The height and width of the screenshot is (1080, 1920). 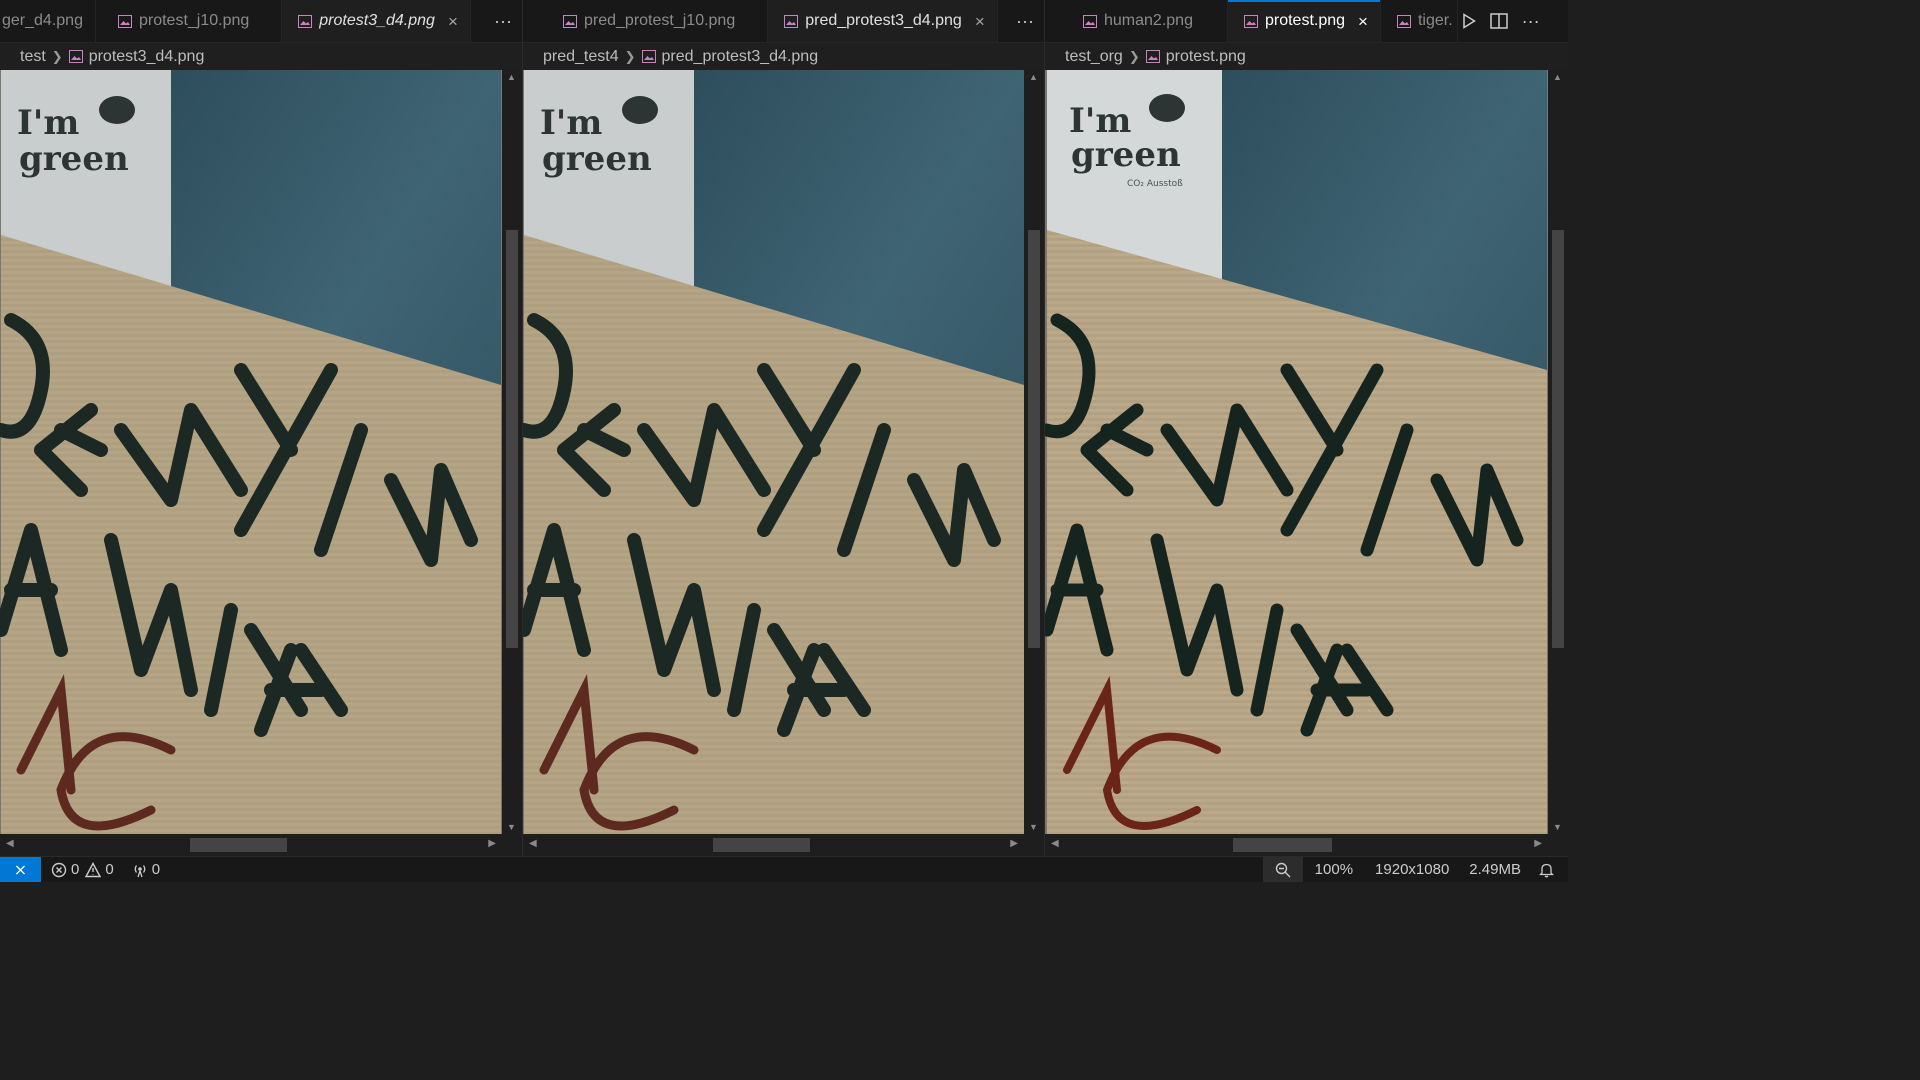 I want to click on tab-tiger: tiger., so click(x=1419, y=21).